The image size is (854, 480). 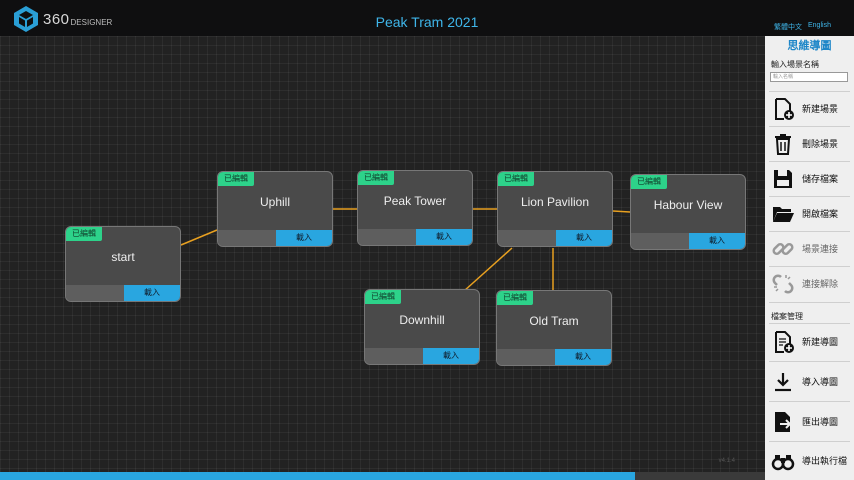 I want to click on new-map-button: 新建導圖, so click(x=811, y=341).